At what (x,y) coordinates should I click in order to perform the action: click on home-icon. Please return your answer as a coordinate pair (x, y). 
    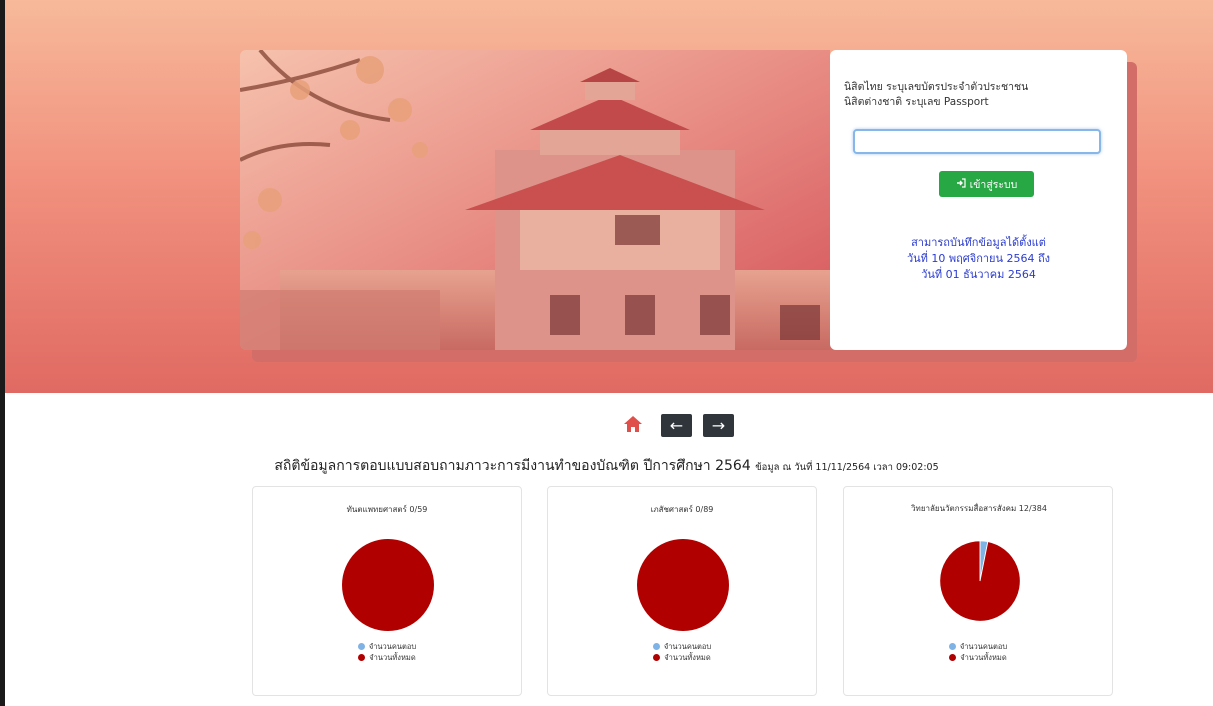
    Looking at the image, I should click on (633, 426).